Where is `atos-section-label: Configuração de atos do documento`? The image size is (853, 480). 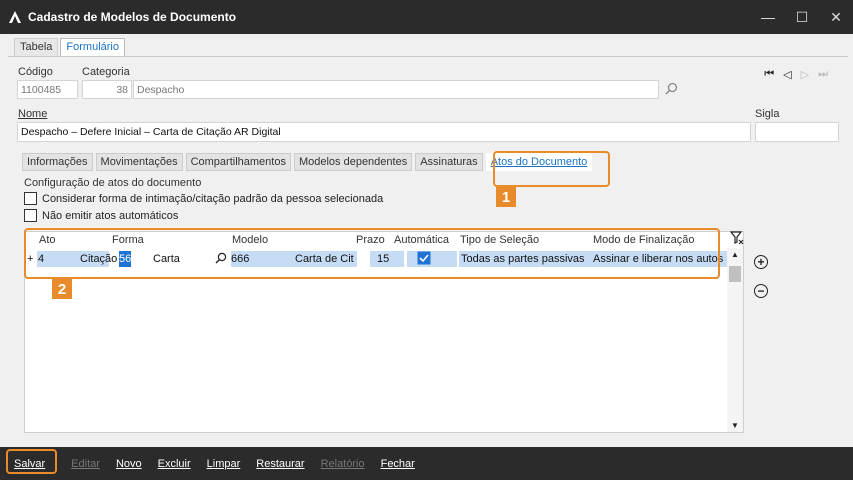 atos-section-label: Configuração de atos do documento is located at coordinates (113, 183).